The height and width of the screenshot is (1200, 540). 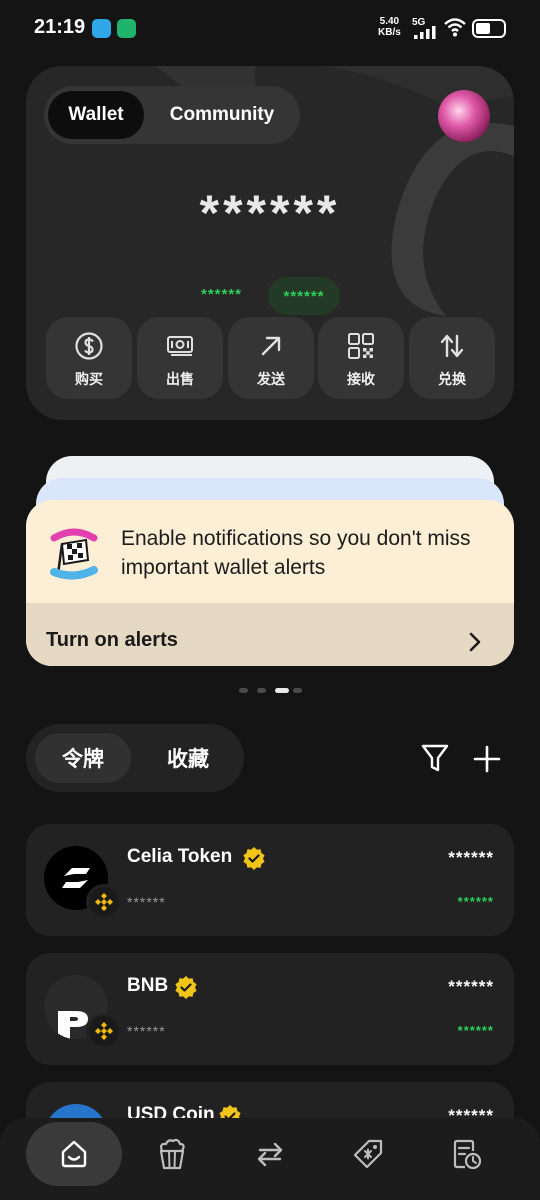 What do you see at coordinates (270, 213) in the screenshot?
I see `wallet-balance: ******` at bounding box center [270, 213].